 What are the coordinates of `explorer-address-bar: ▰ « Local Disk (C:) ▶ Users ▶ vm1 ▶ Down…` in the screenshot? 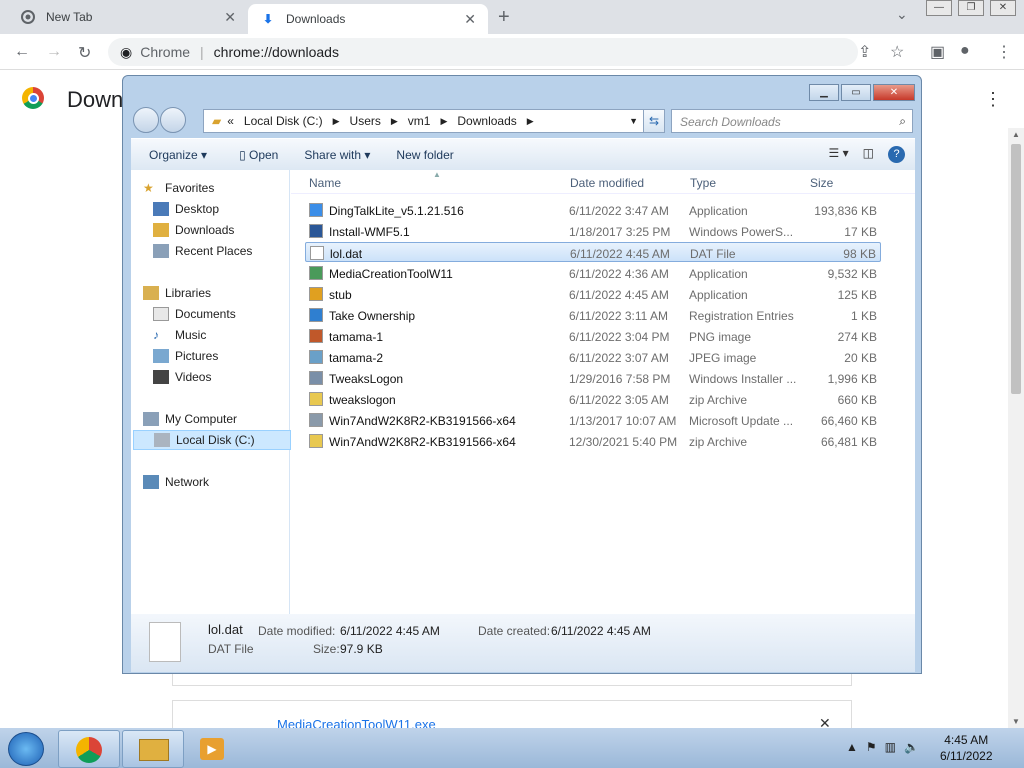 It's located at (434, 121).